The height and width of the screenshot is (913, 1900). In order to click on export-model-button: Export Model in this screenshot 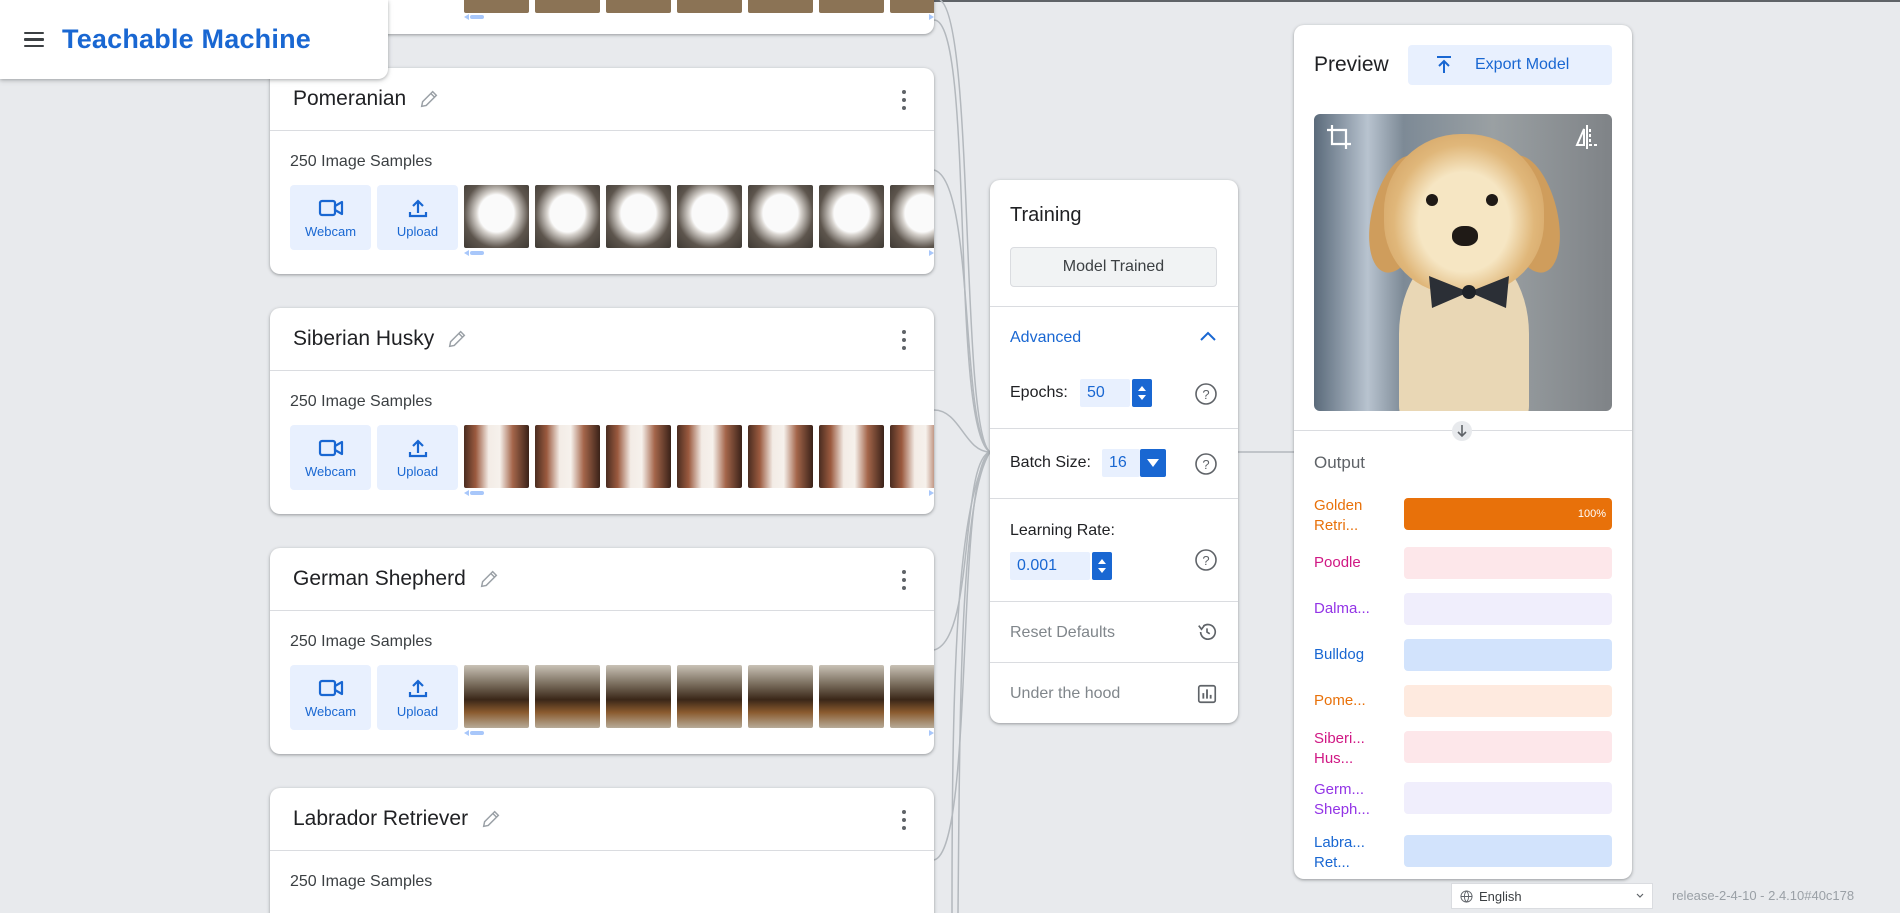, I will do `click(1510, 65)`.